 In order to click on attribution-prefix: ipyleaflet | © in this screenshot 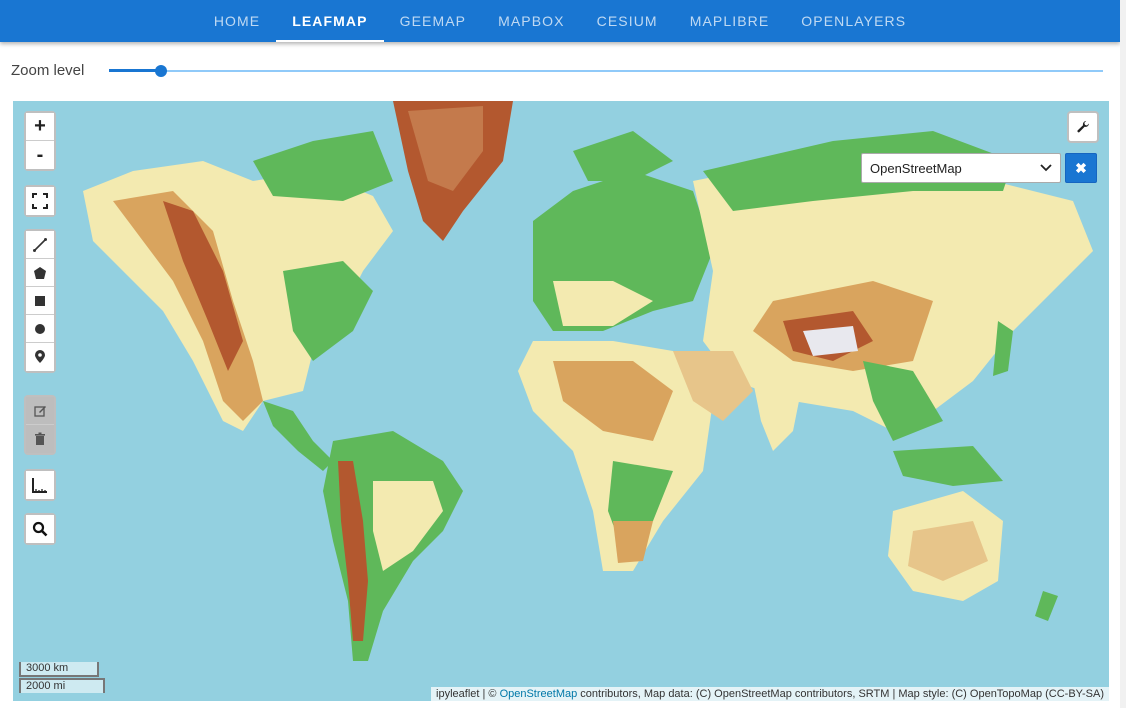, I will do `click(468, 694)`.